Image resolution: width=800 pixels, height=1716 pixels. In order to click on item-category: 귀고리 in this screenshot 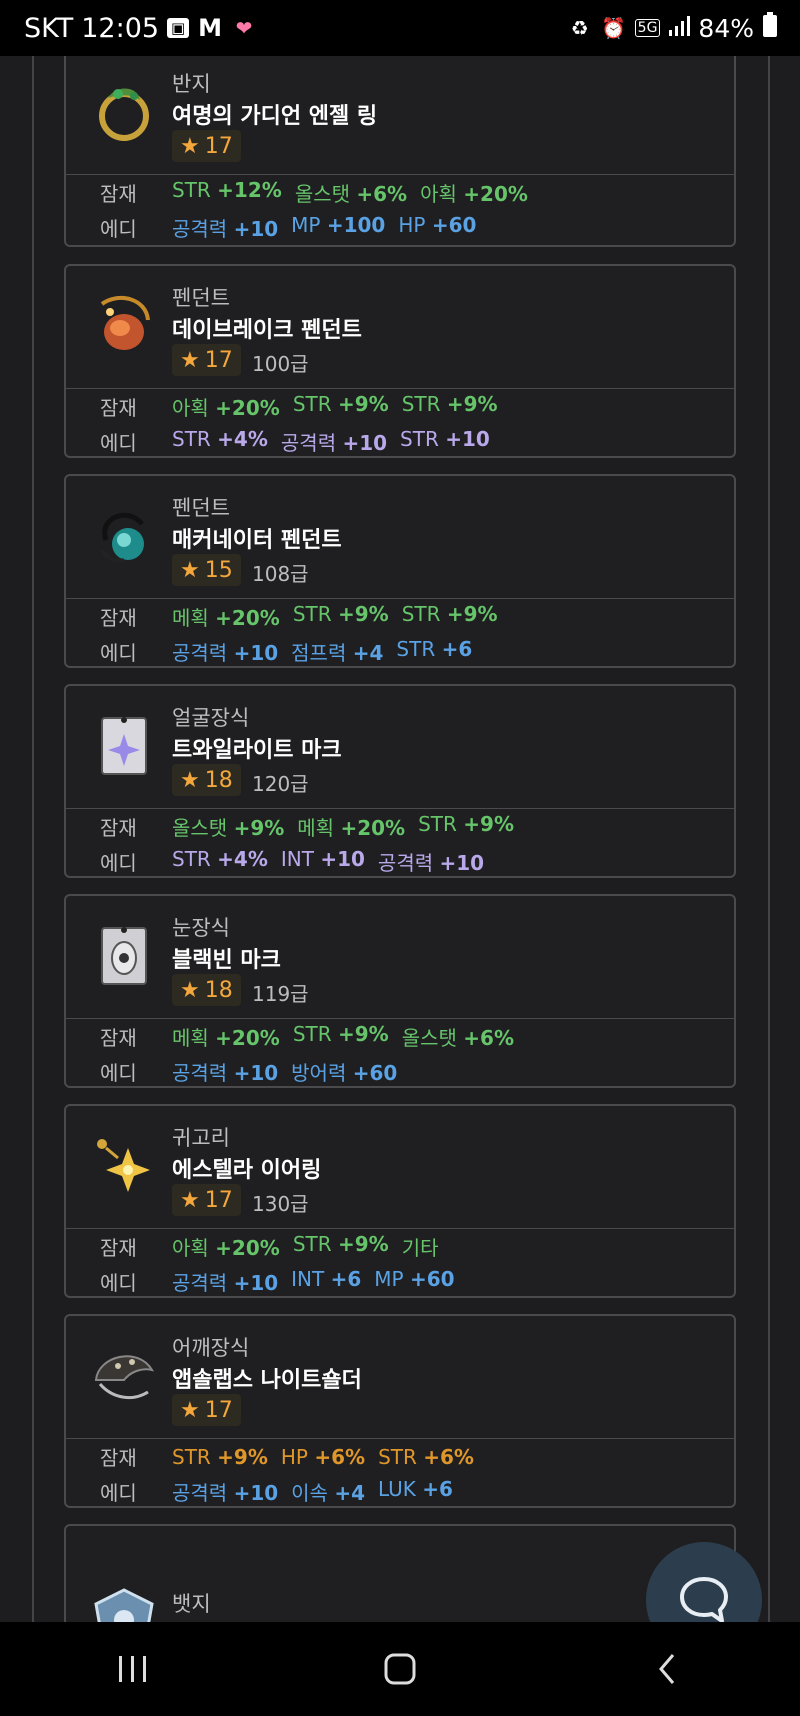, I will do `click(201, 1138)`.